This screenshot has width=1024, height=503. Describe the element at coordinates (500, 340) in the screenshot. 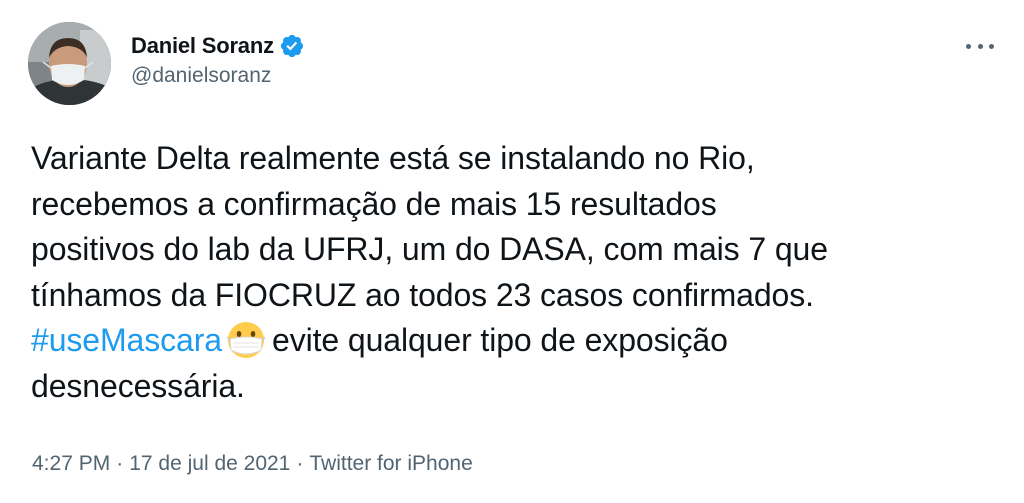

I see `tweet-line-after-emoji: evite qualquer tipo de exposição` at that location.